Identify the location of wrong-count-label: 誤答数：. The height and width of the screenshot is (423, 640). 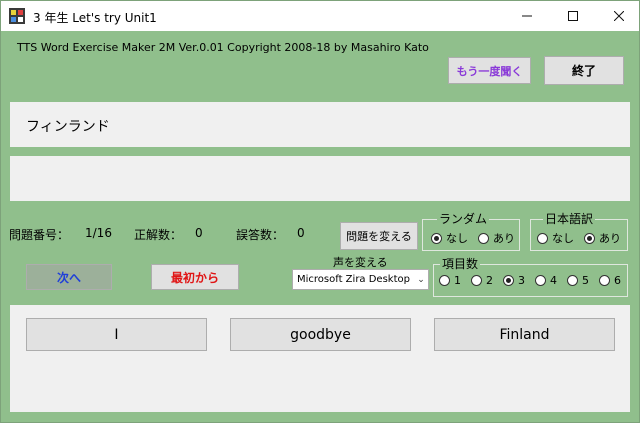
(260, 235).